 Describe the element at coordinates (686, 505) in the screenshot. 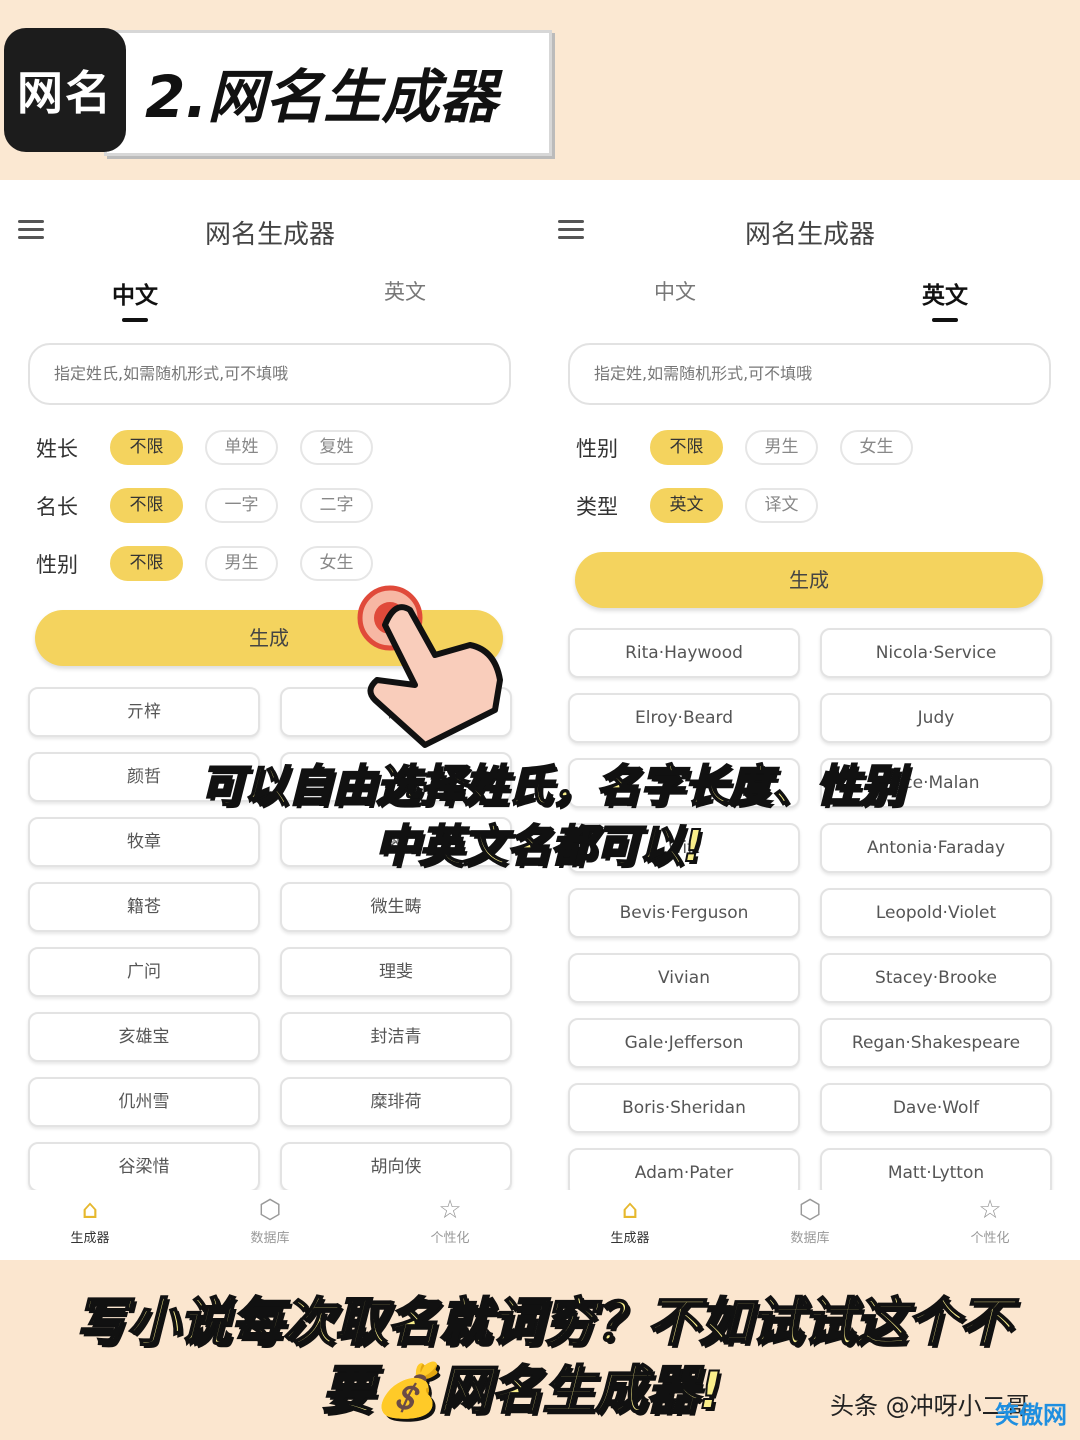

I see `option-chip: 英文` at that location.